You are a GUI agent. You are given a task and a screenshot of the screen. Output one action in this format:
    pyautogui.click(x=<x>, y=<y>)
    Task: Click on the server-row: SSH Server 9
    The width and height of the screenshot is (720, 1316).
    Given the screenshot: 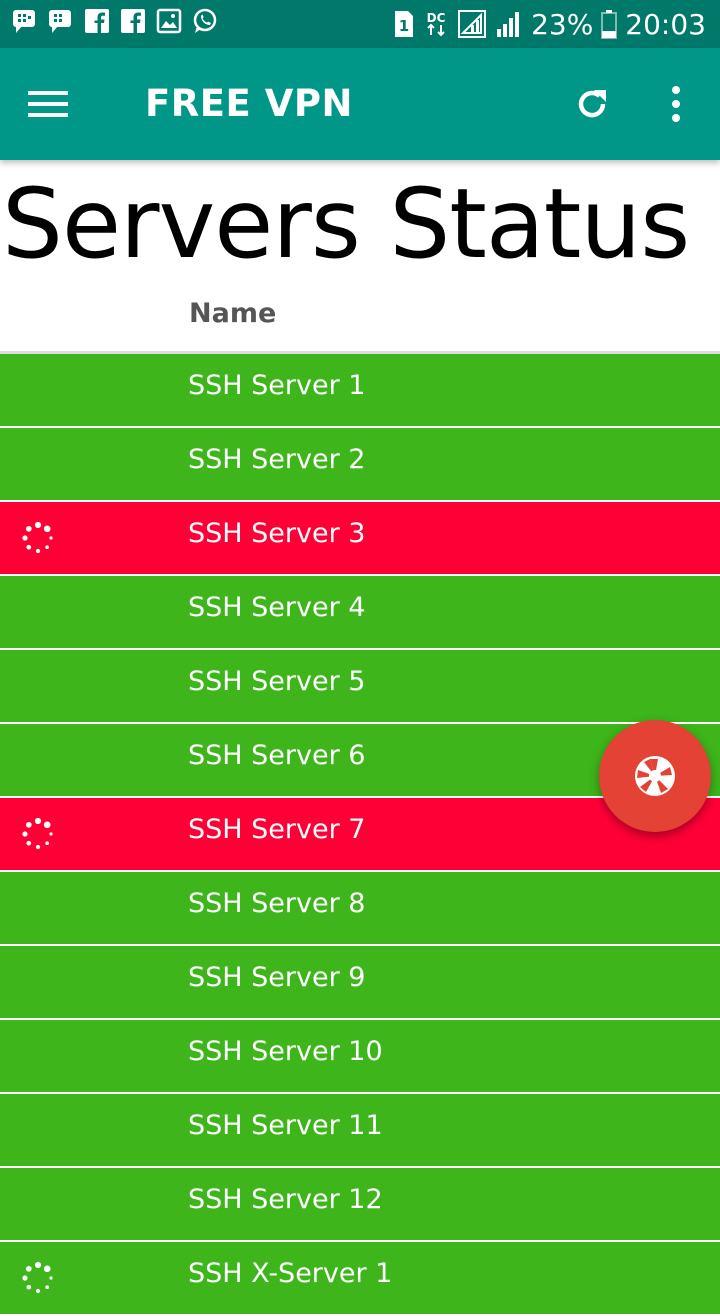 What is the action you would take?
    pyautogui.click(x=360, y=982)
    